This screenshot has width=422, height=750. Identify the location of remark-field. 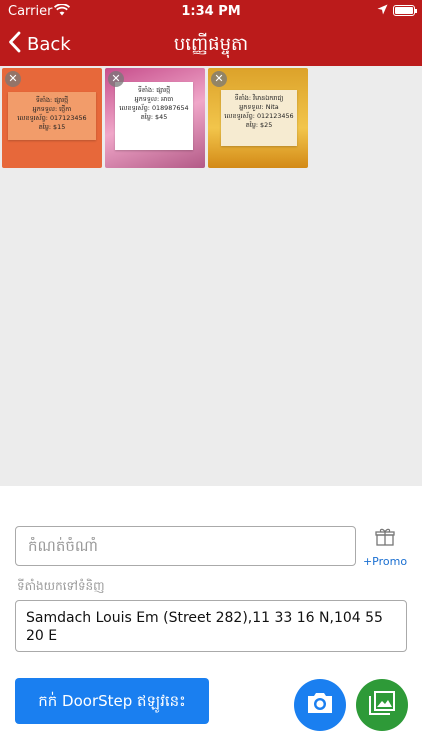
(185, 546).